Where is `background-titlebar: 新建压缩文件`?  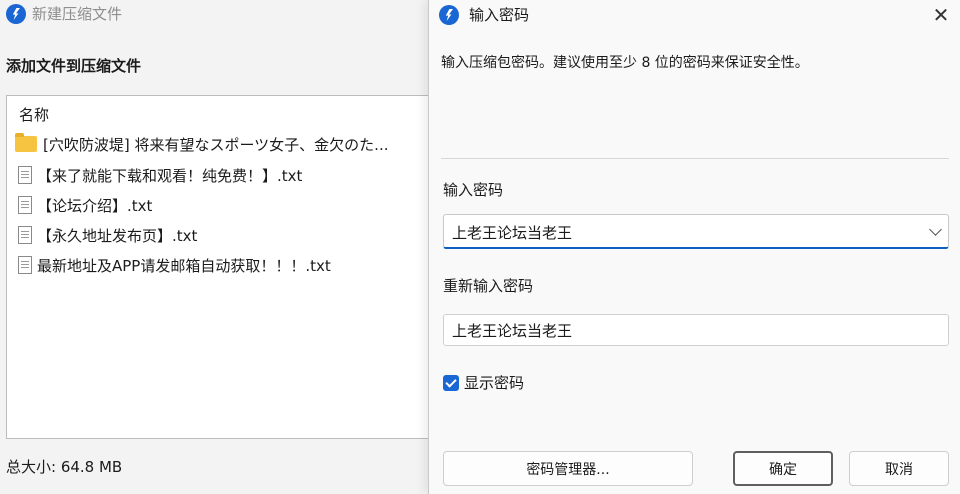
background-titlebar: 新建压缩文件 is located at coordinates (215, 14).